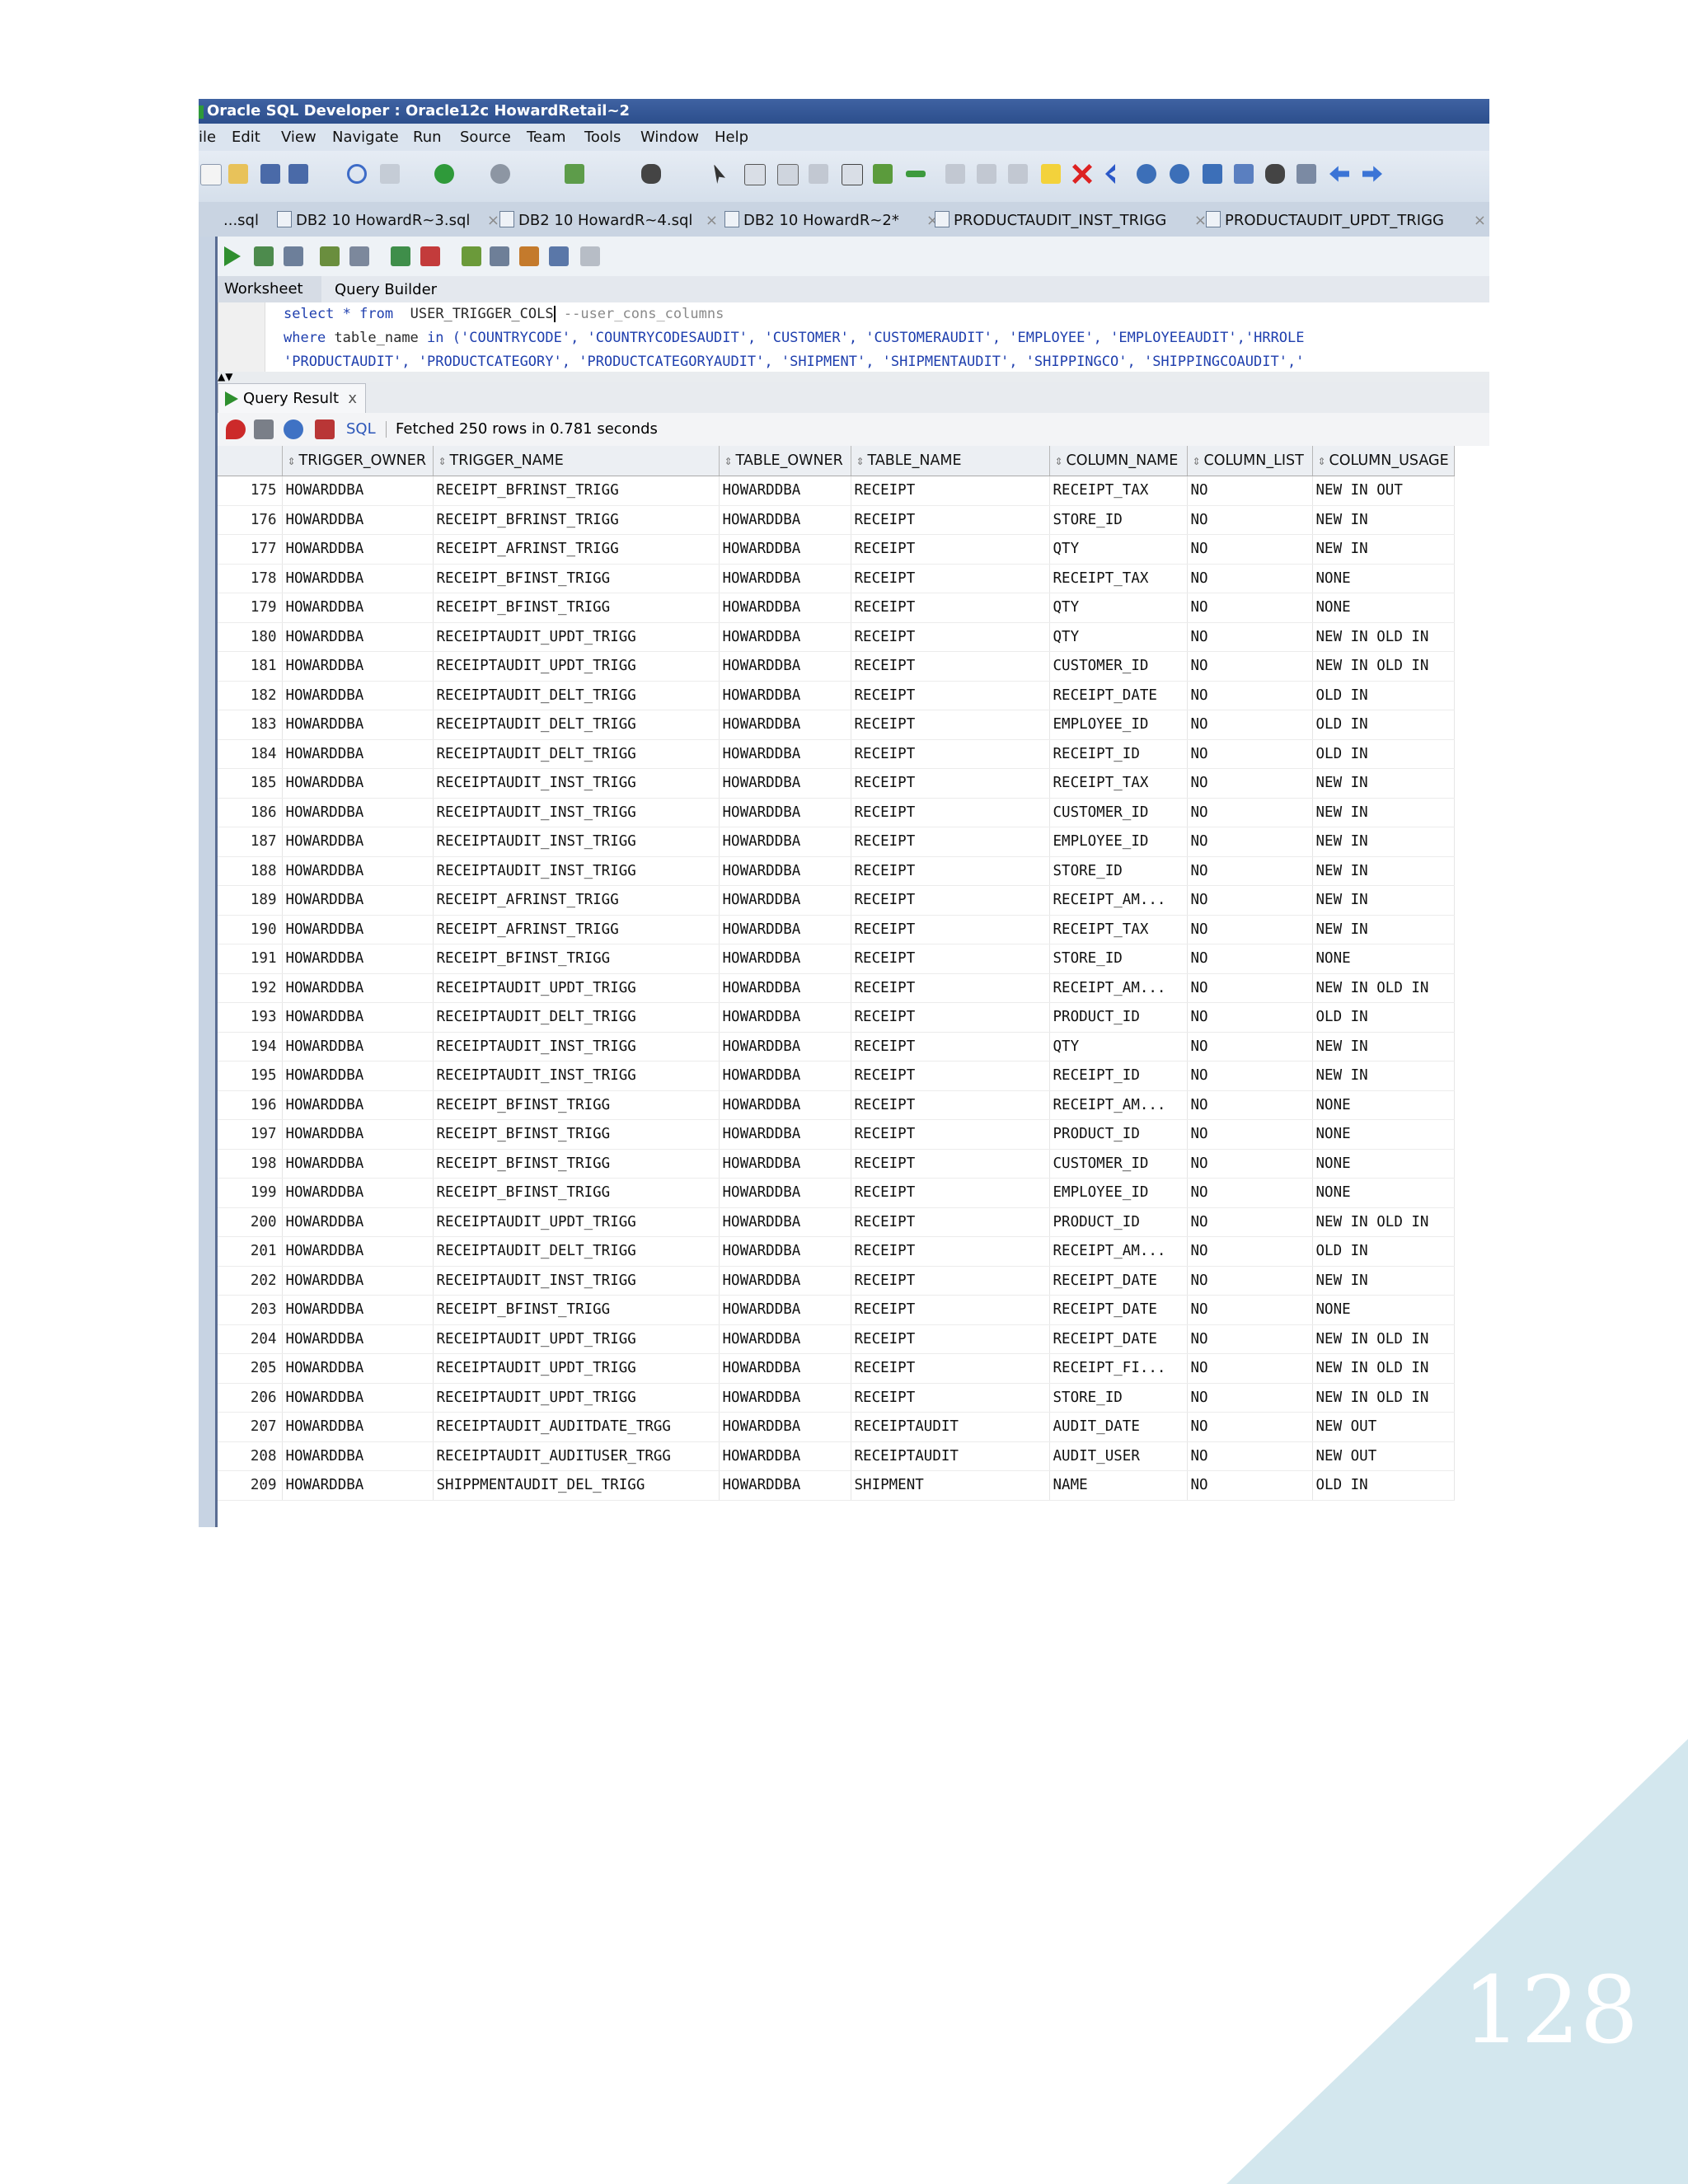  I want to click on column-header: ⇕ COLUMN_USAGE, so click(1383, 461).